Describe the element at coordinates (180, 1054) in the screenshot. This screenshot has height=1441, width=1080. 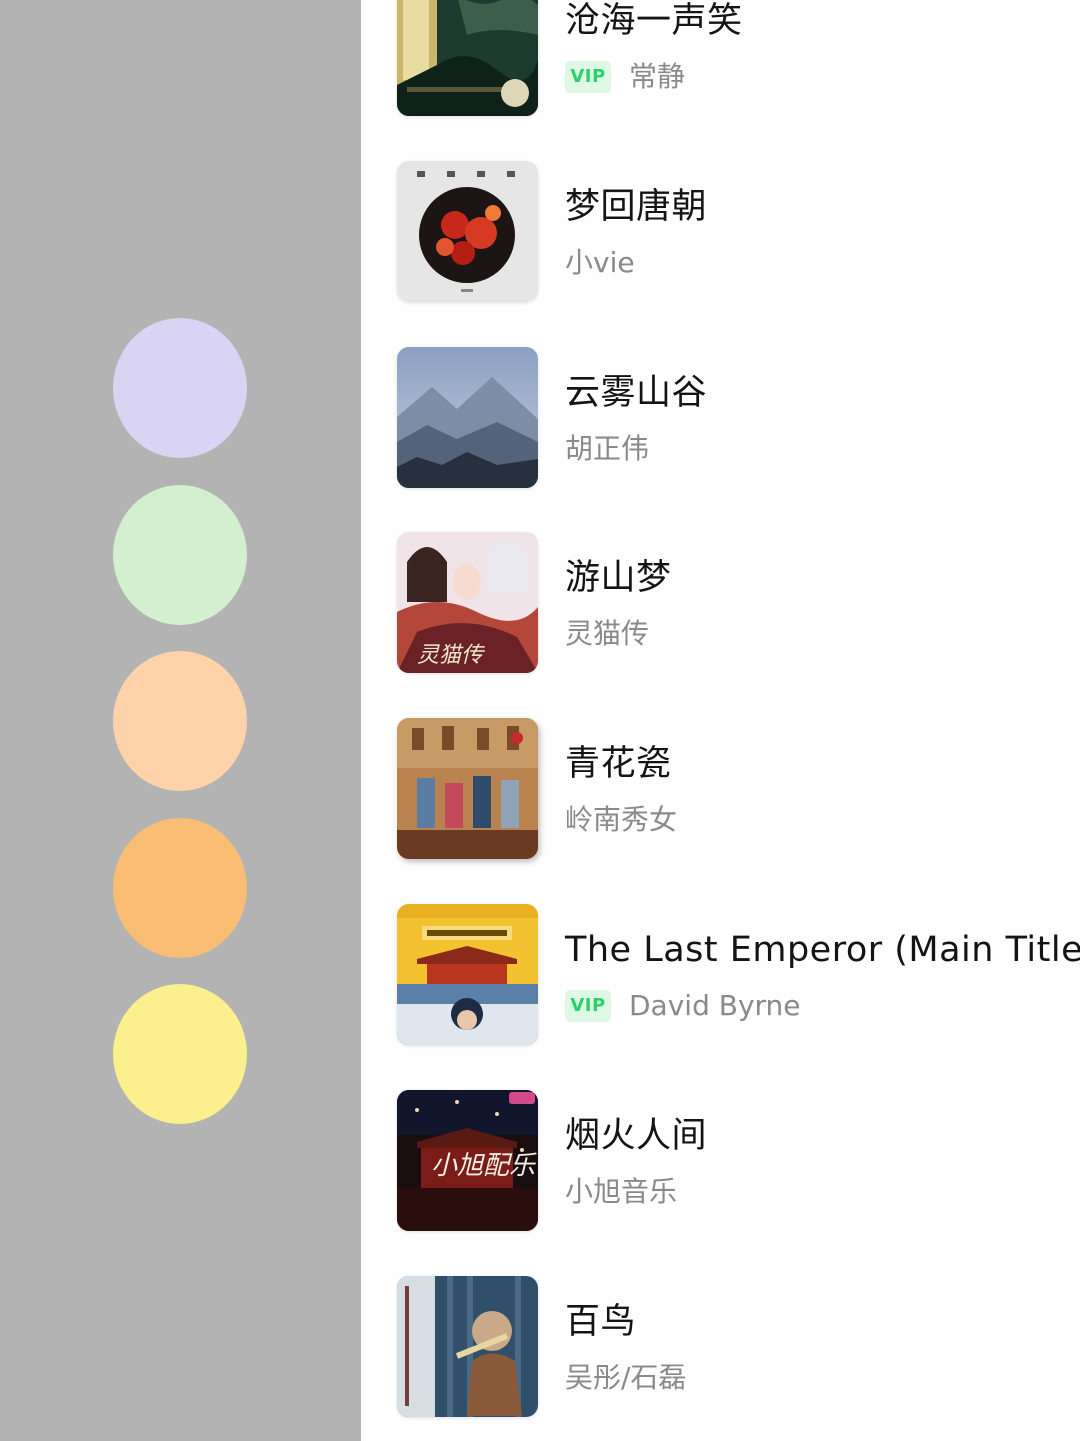
I see `color-swatch-yellow` at that location.